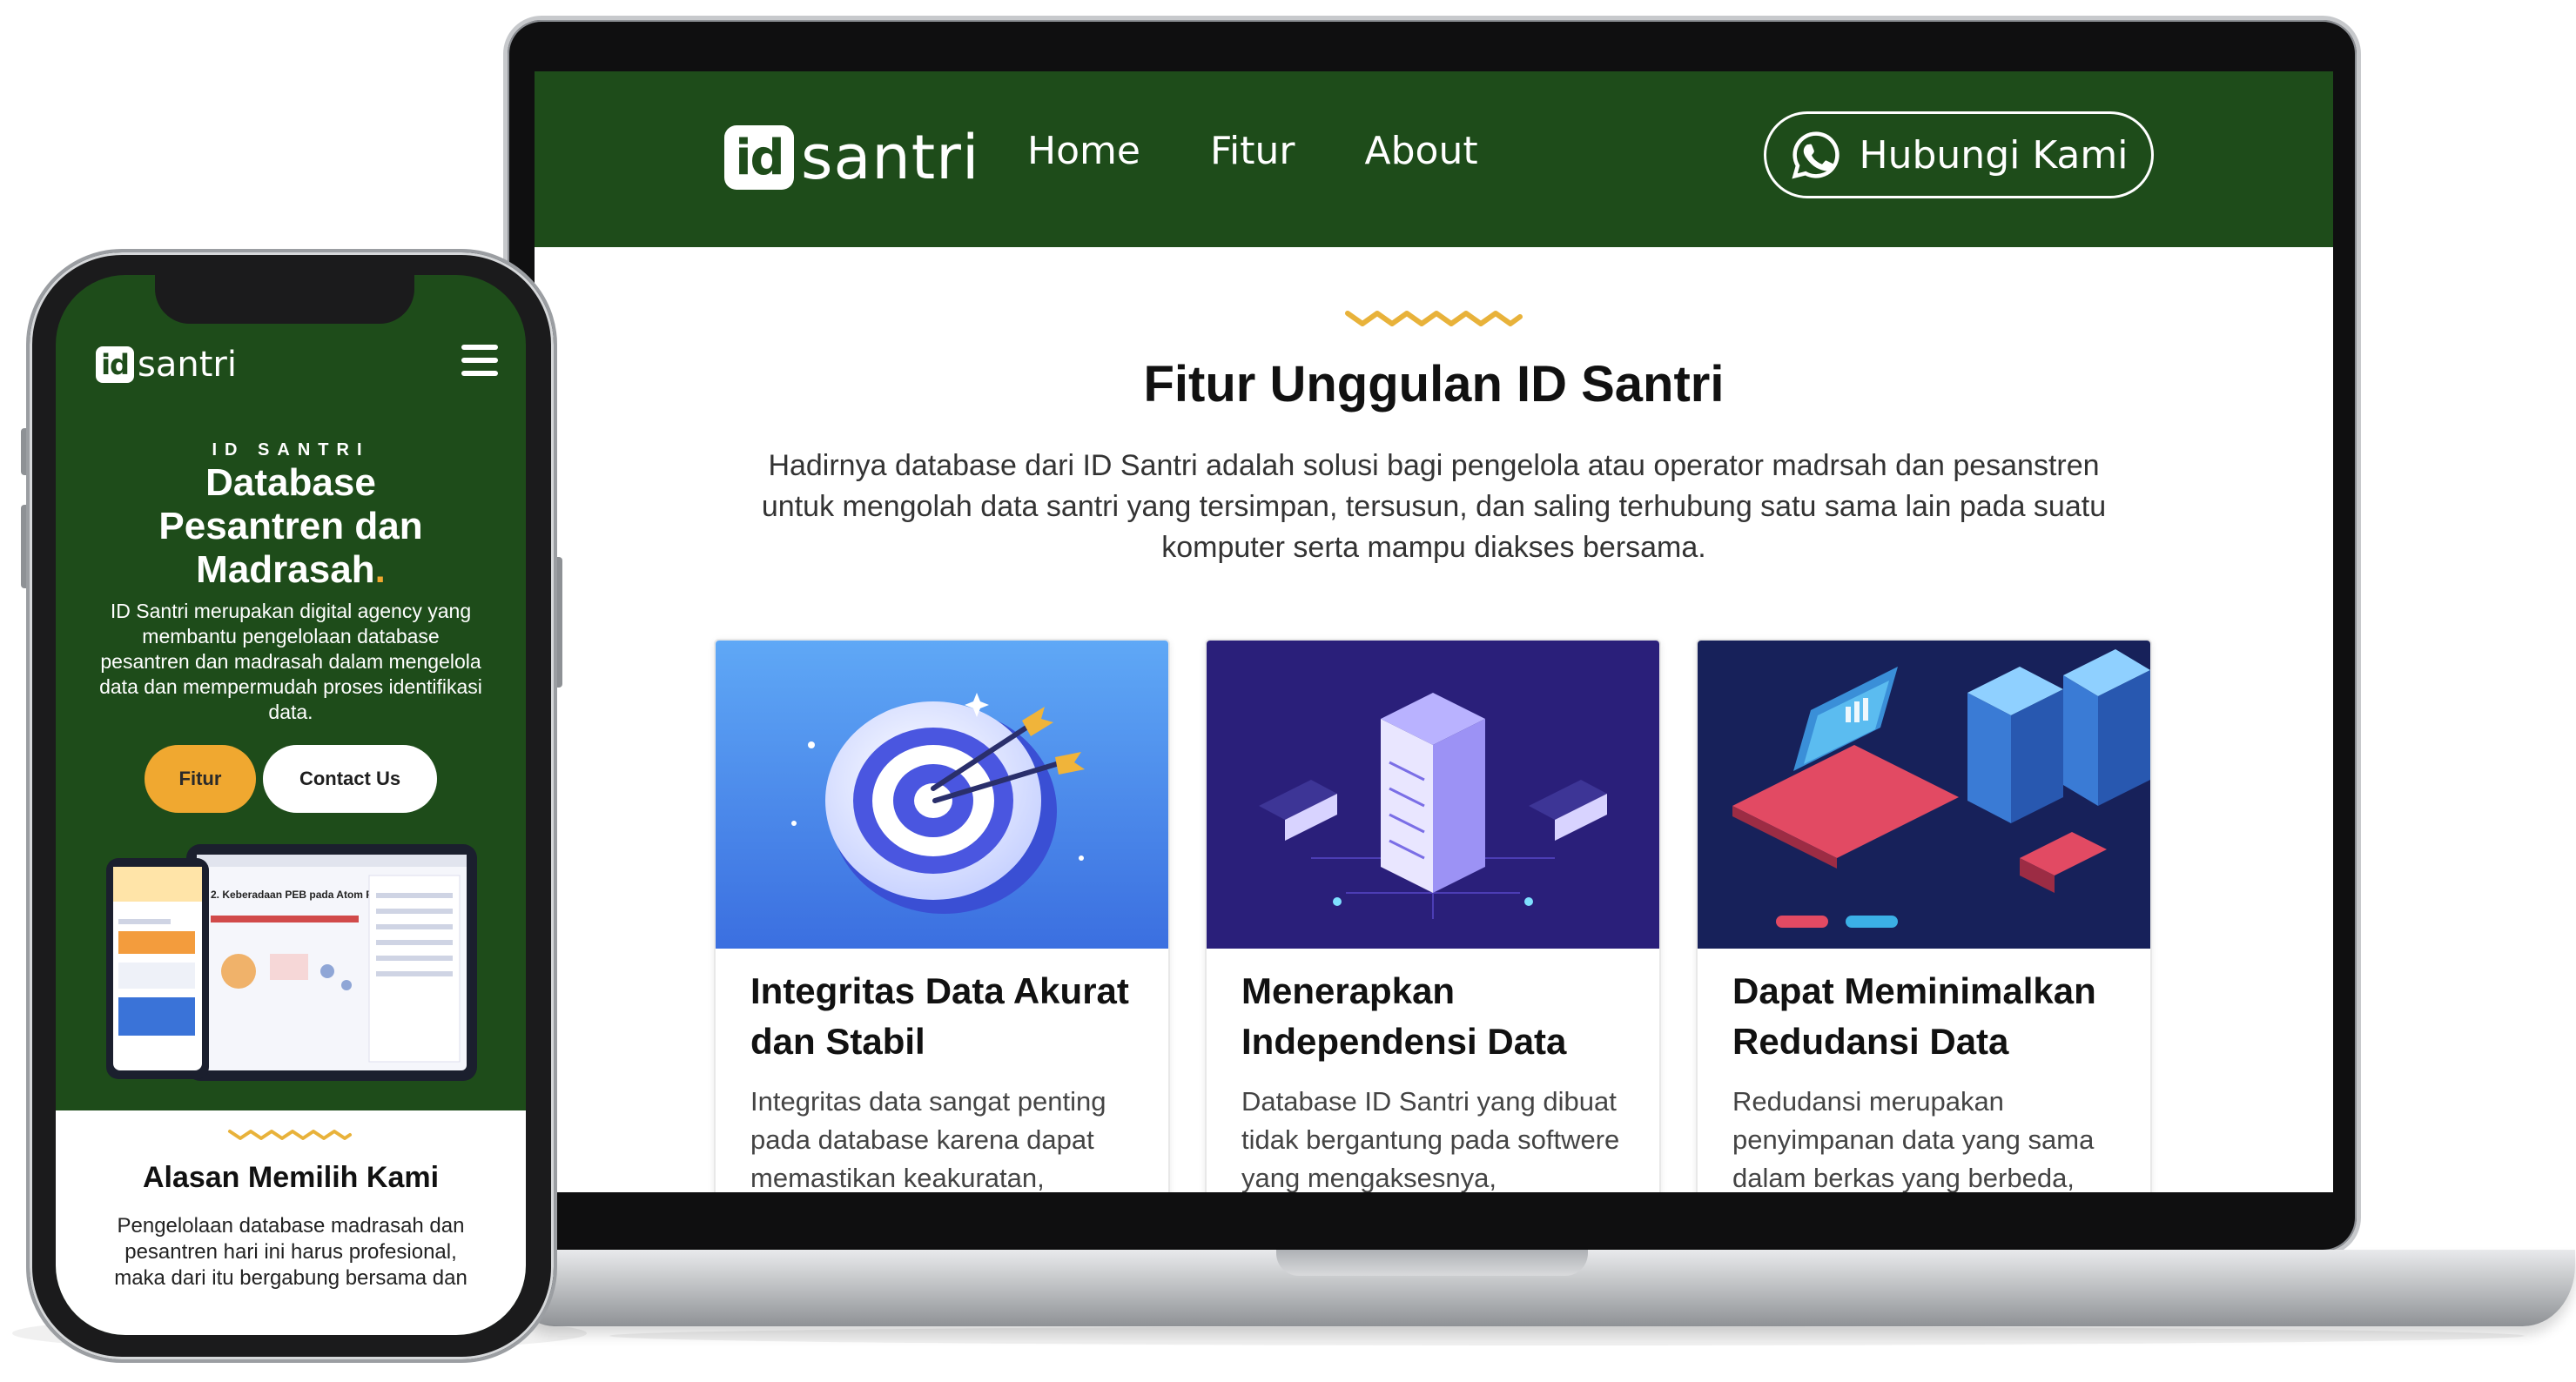  Describe the element at coordinates (1567, 1335) in the screenshot. I see `laptop-shadow` at that location.